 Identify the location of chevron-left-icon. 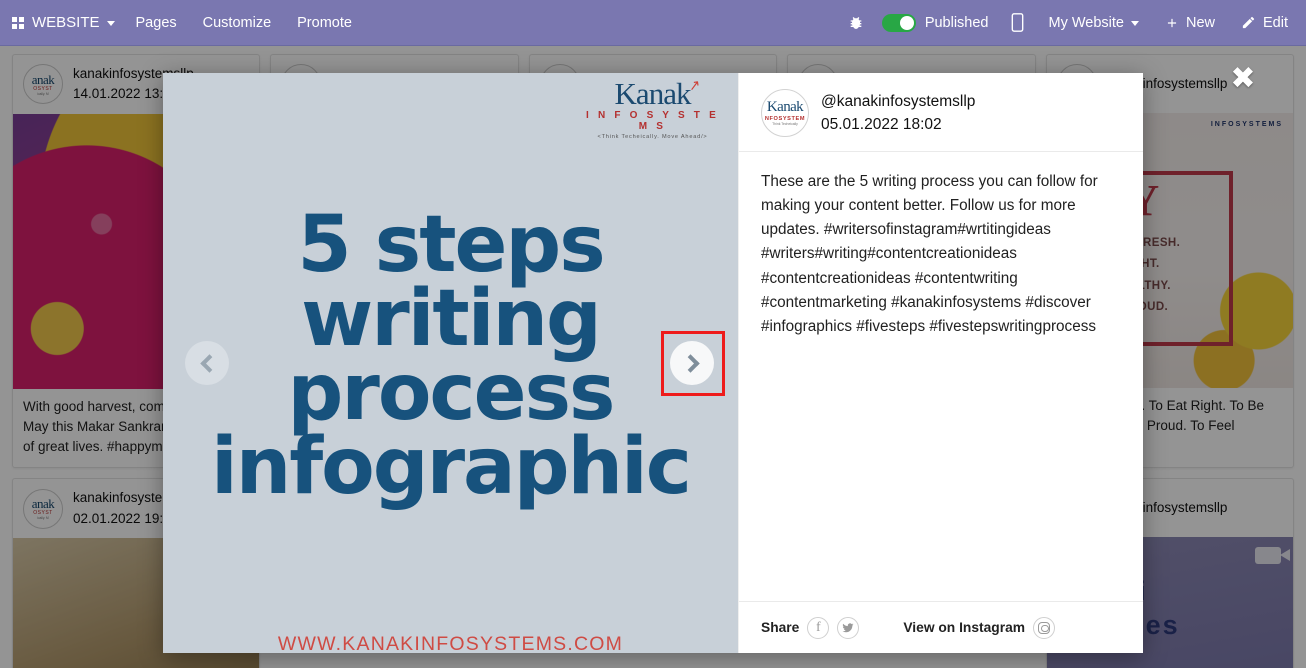
(209, 363).